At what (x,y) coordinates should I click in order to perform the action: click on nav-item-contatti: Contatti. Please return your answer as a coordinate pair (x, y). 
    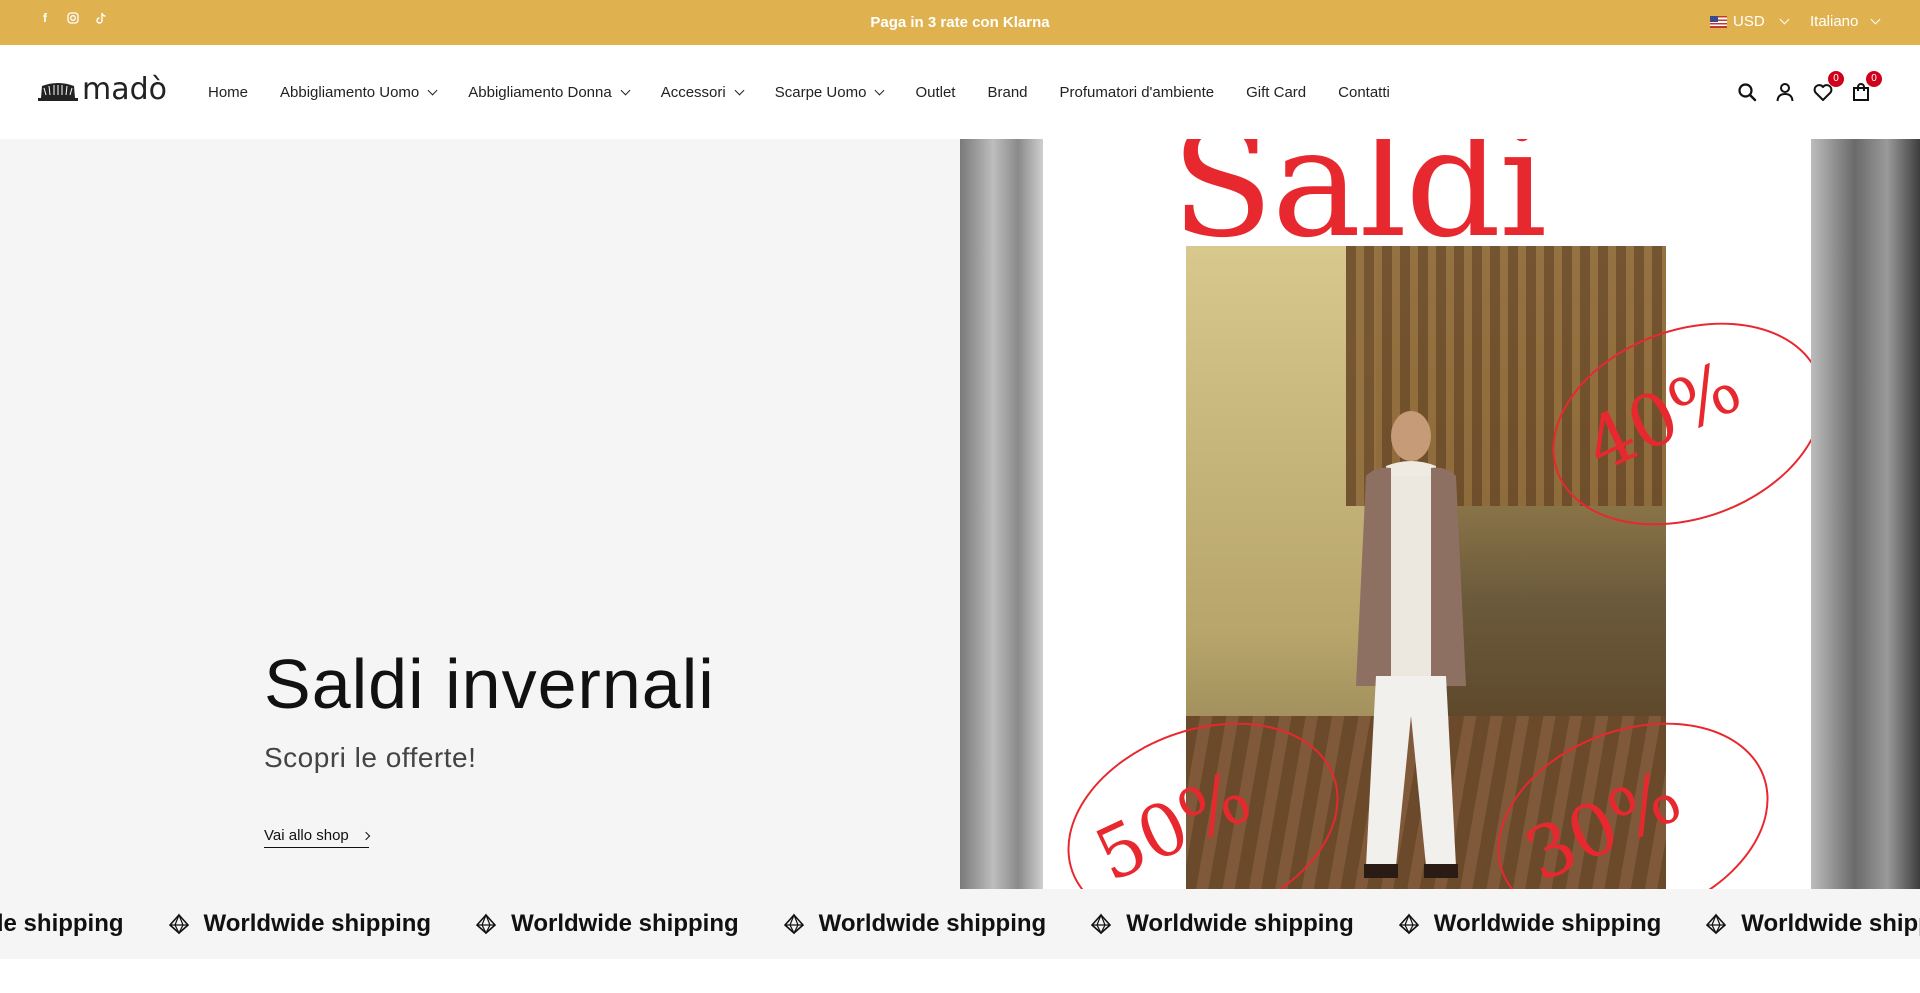
    Looking at the image, I should click on (1364, 92).